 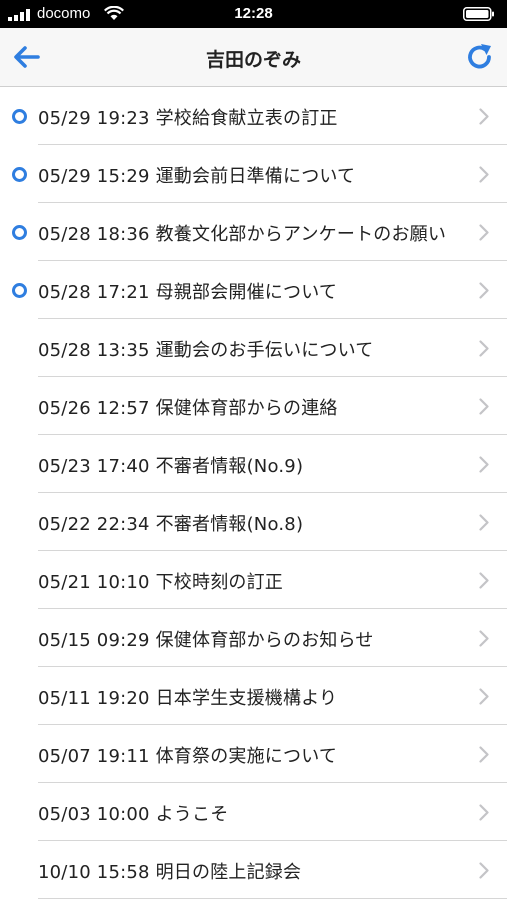 I want to click on message-row: 05/15 09:29 保健体育部からのお知らせ, so click(x=253, y=638).